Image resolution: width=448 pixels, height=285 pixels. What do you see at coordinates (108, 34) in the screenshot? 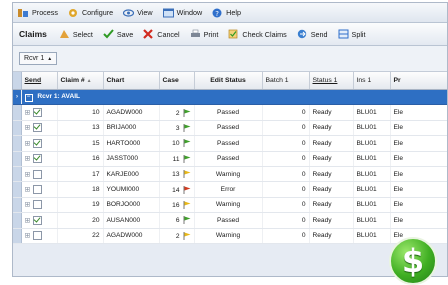
I see `save-checkmark-icon` at bounding box center [108, 34].